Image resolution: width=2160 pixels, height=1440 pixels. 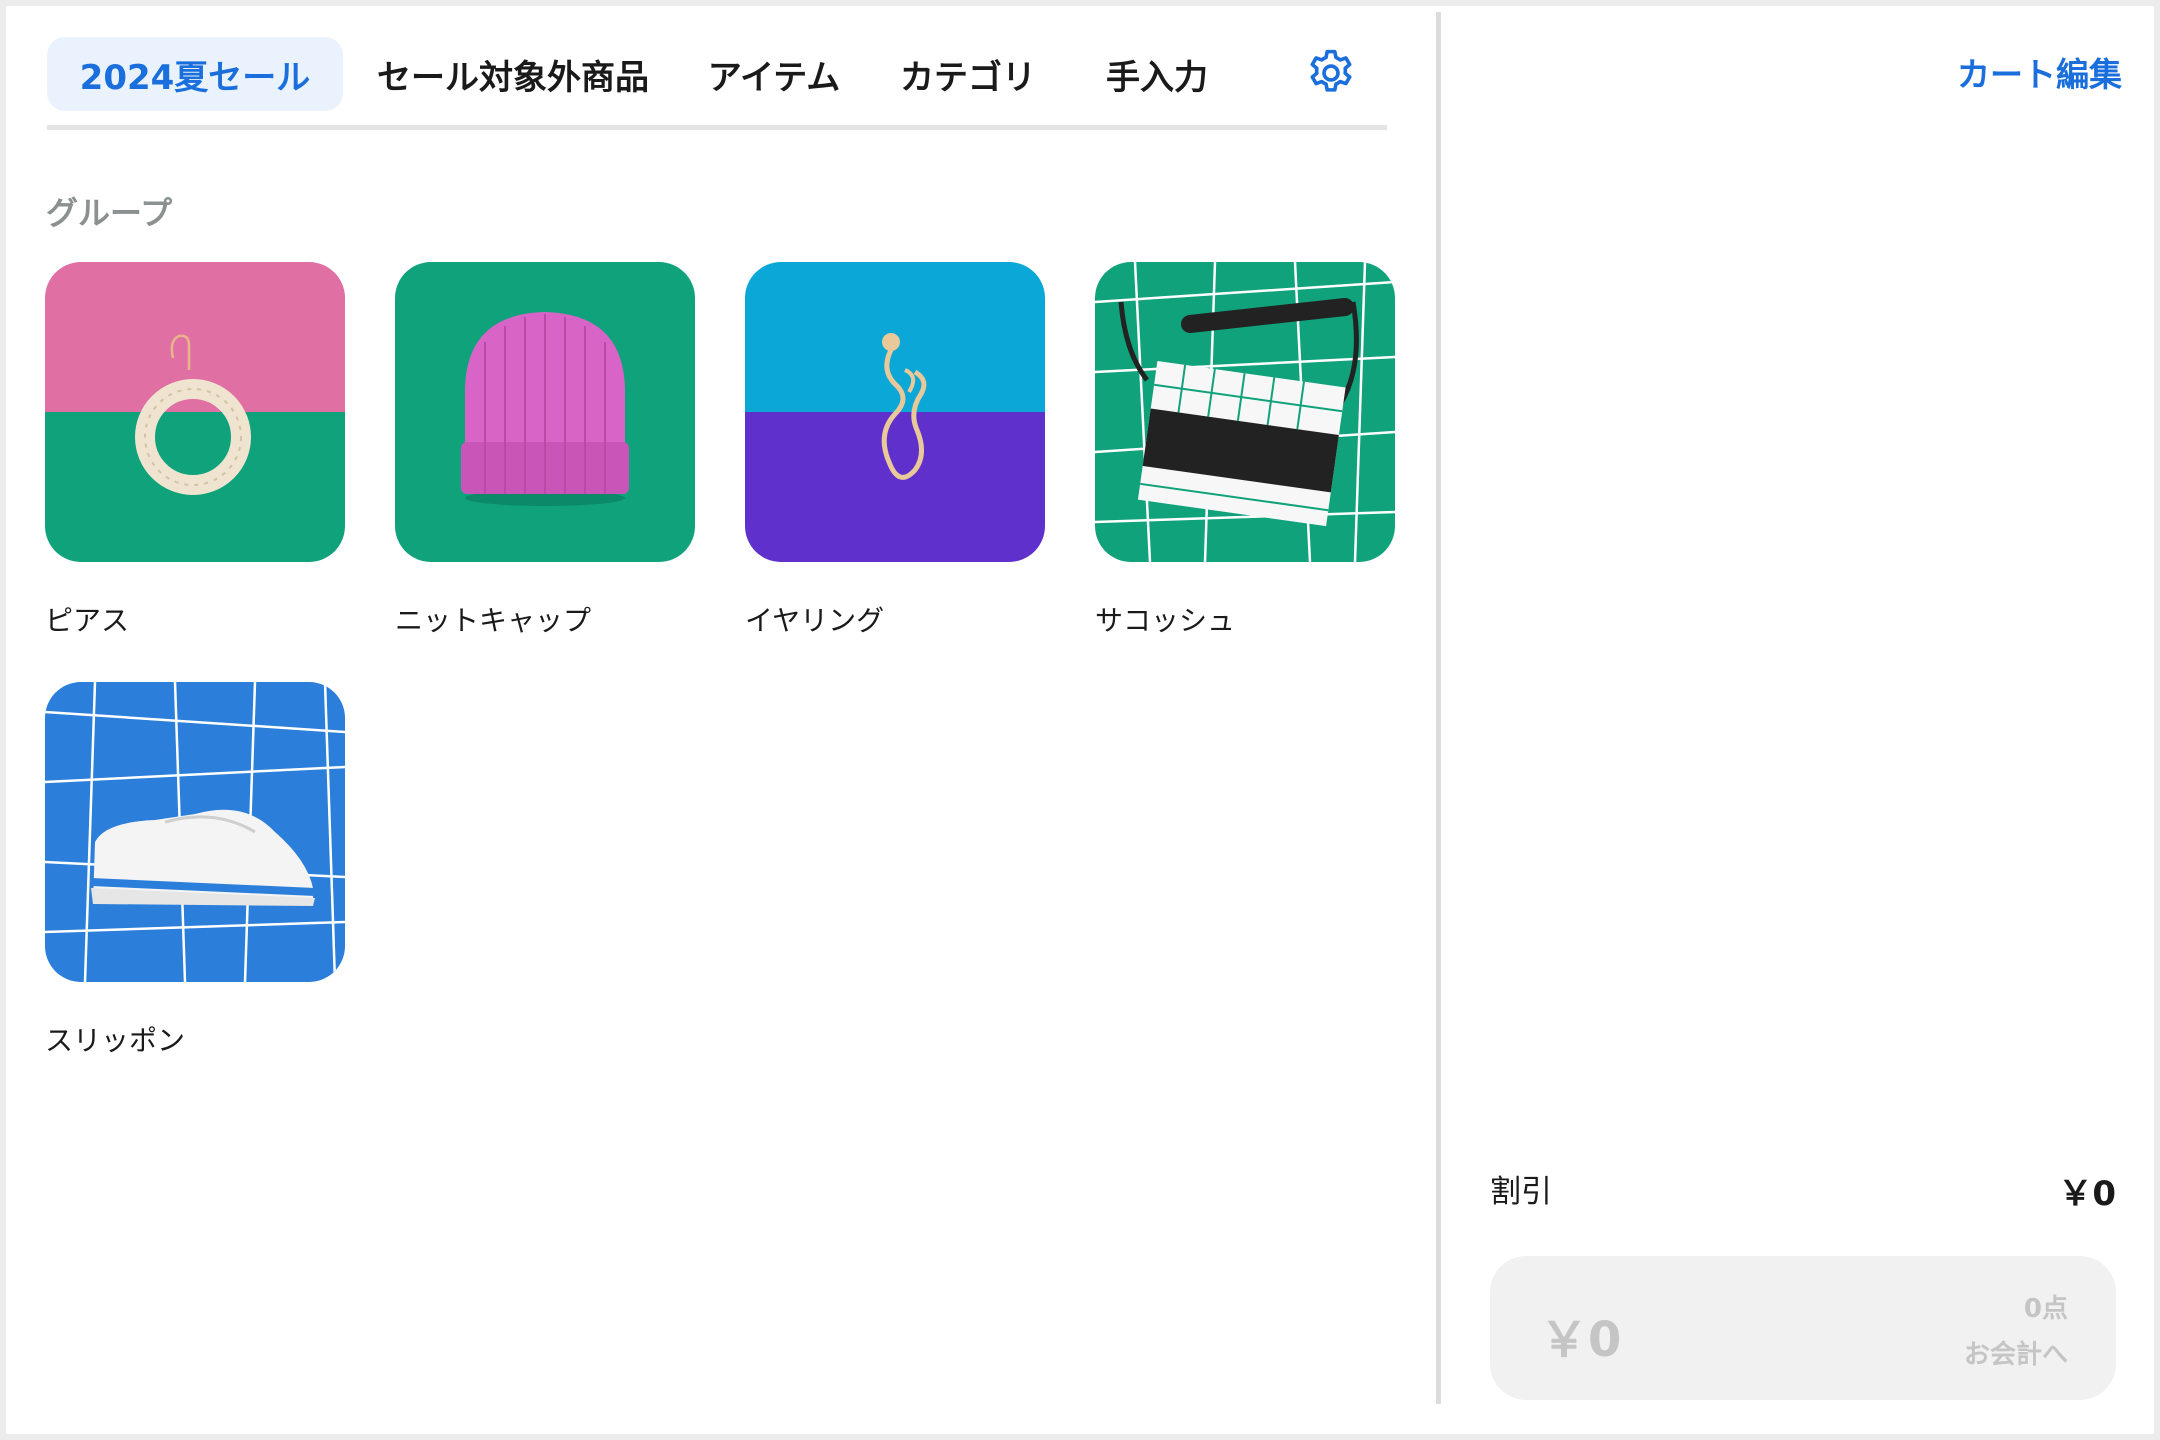 I want to click on group-tile-earring: イヤリング, so click(x=895, y=449).